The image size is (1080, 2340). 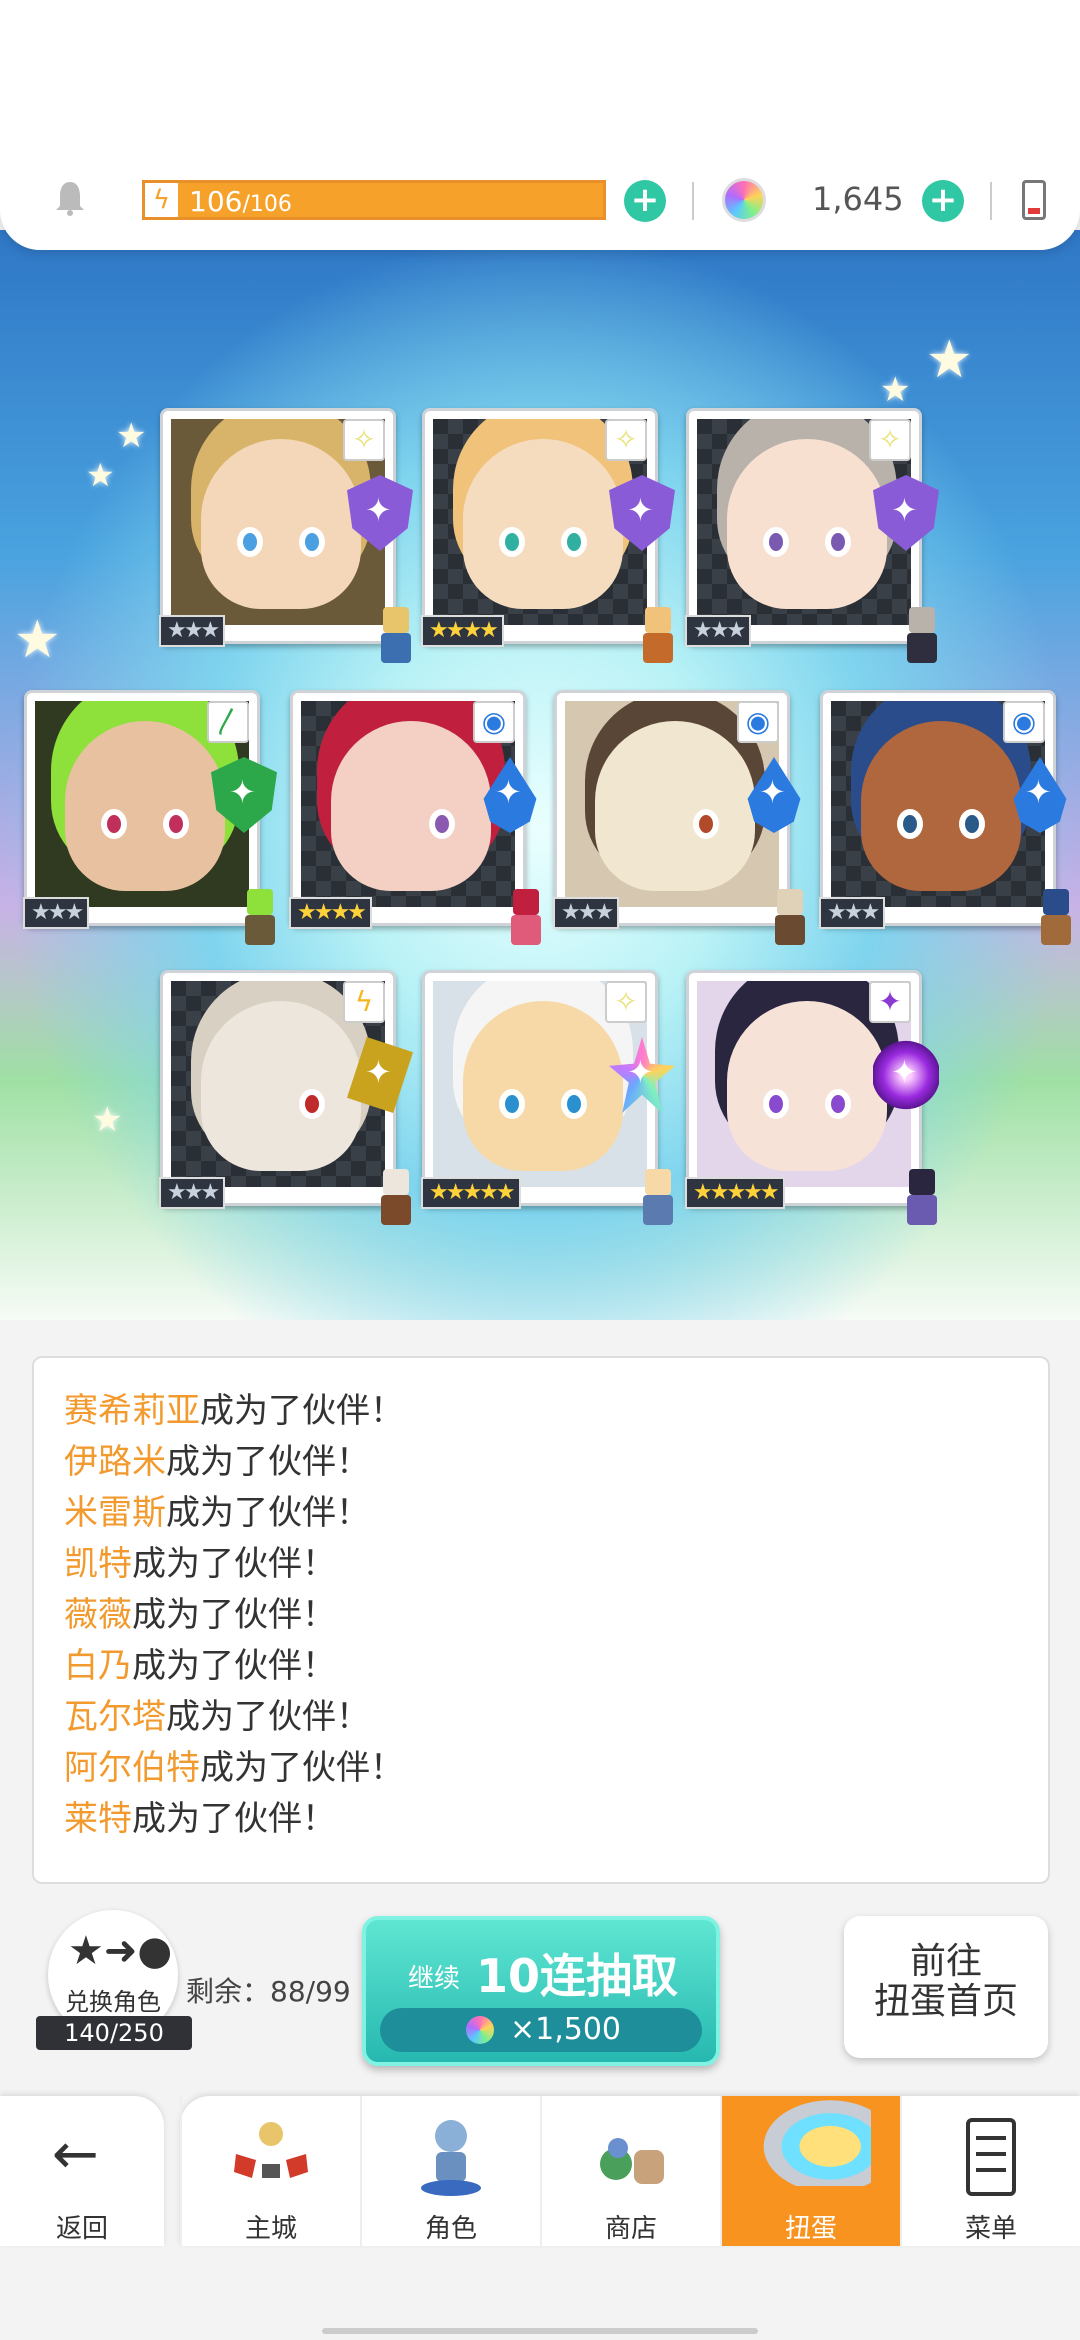 I want to click on exchange-label: 兑换角色, so click(x=113, y=2002).